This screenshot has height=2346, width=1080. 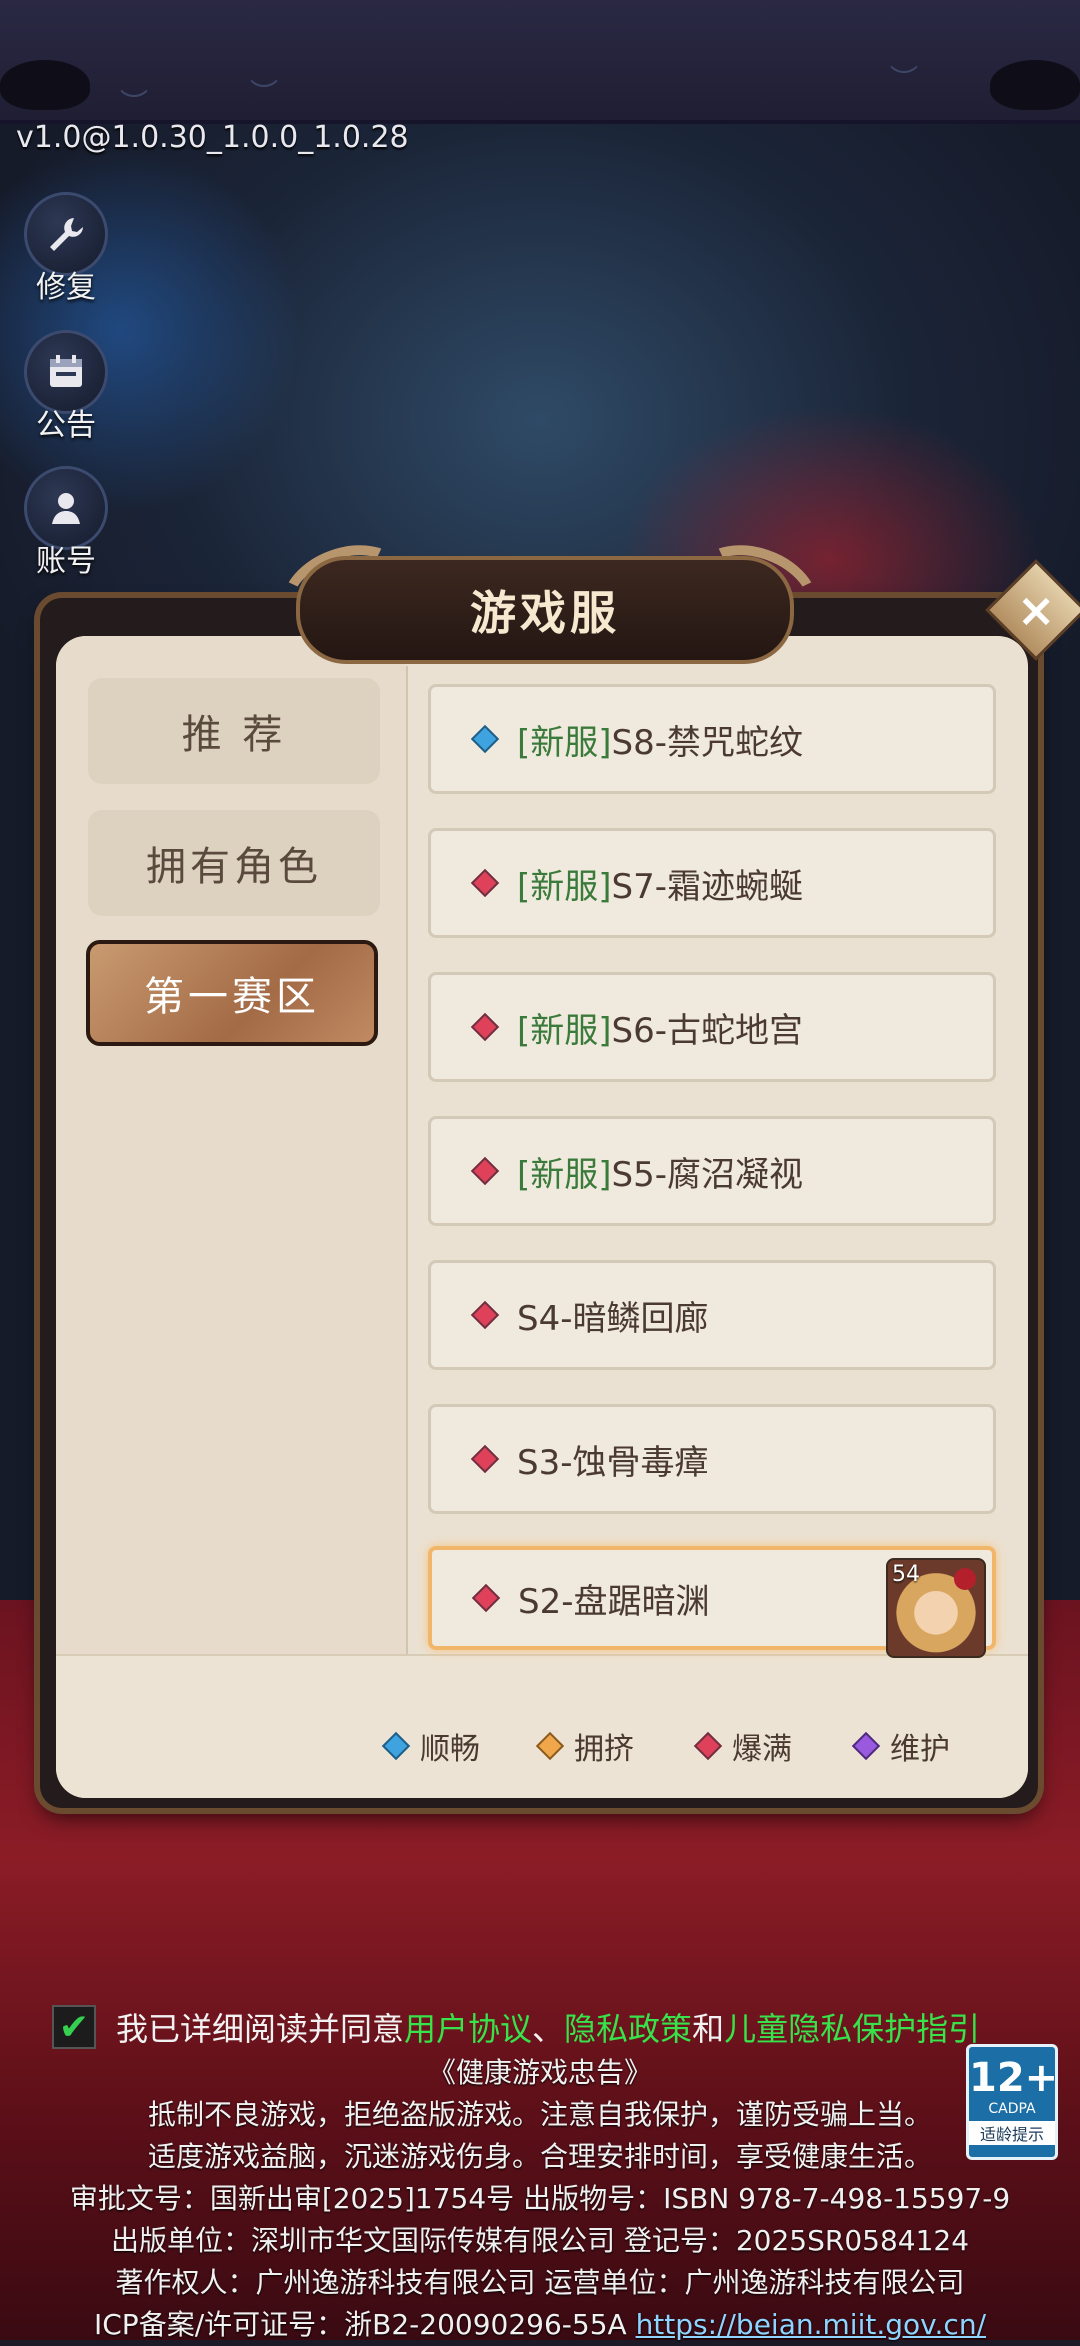 I want to click on panel-title-plate: 游戏服, so click(x=545, y=610).